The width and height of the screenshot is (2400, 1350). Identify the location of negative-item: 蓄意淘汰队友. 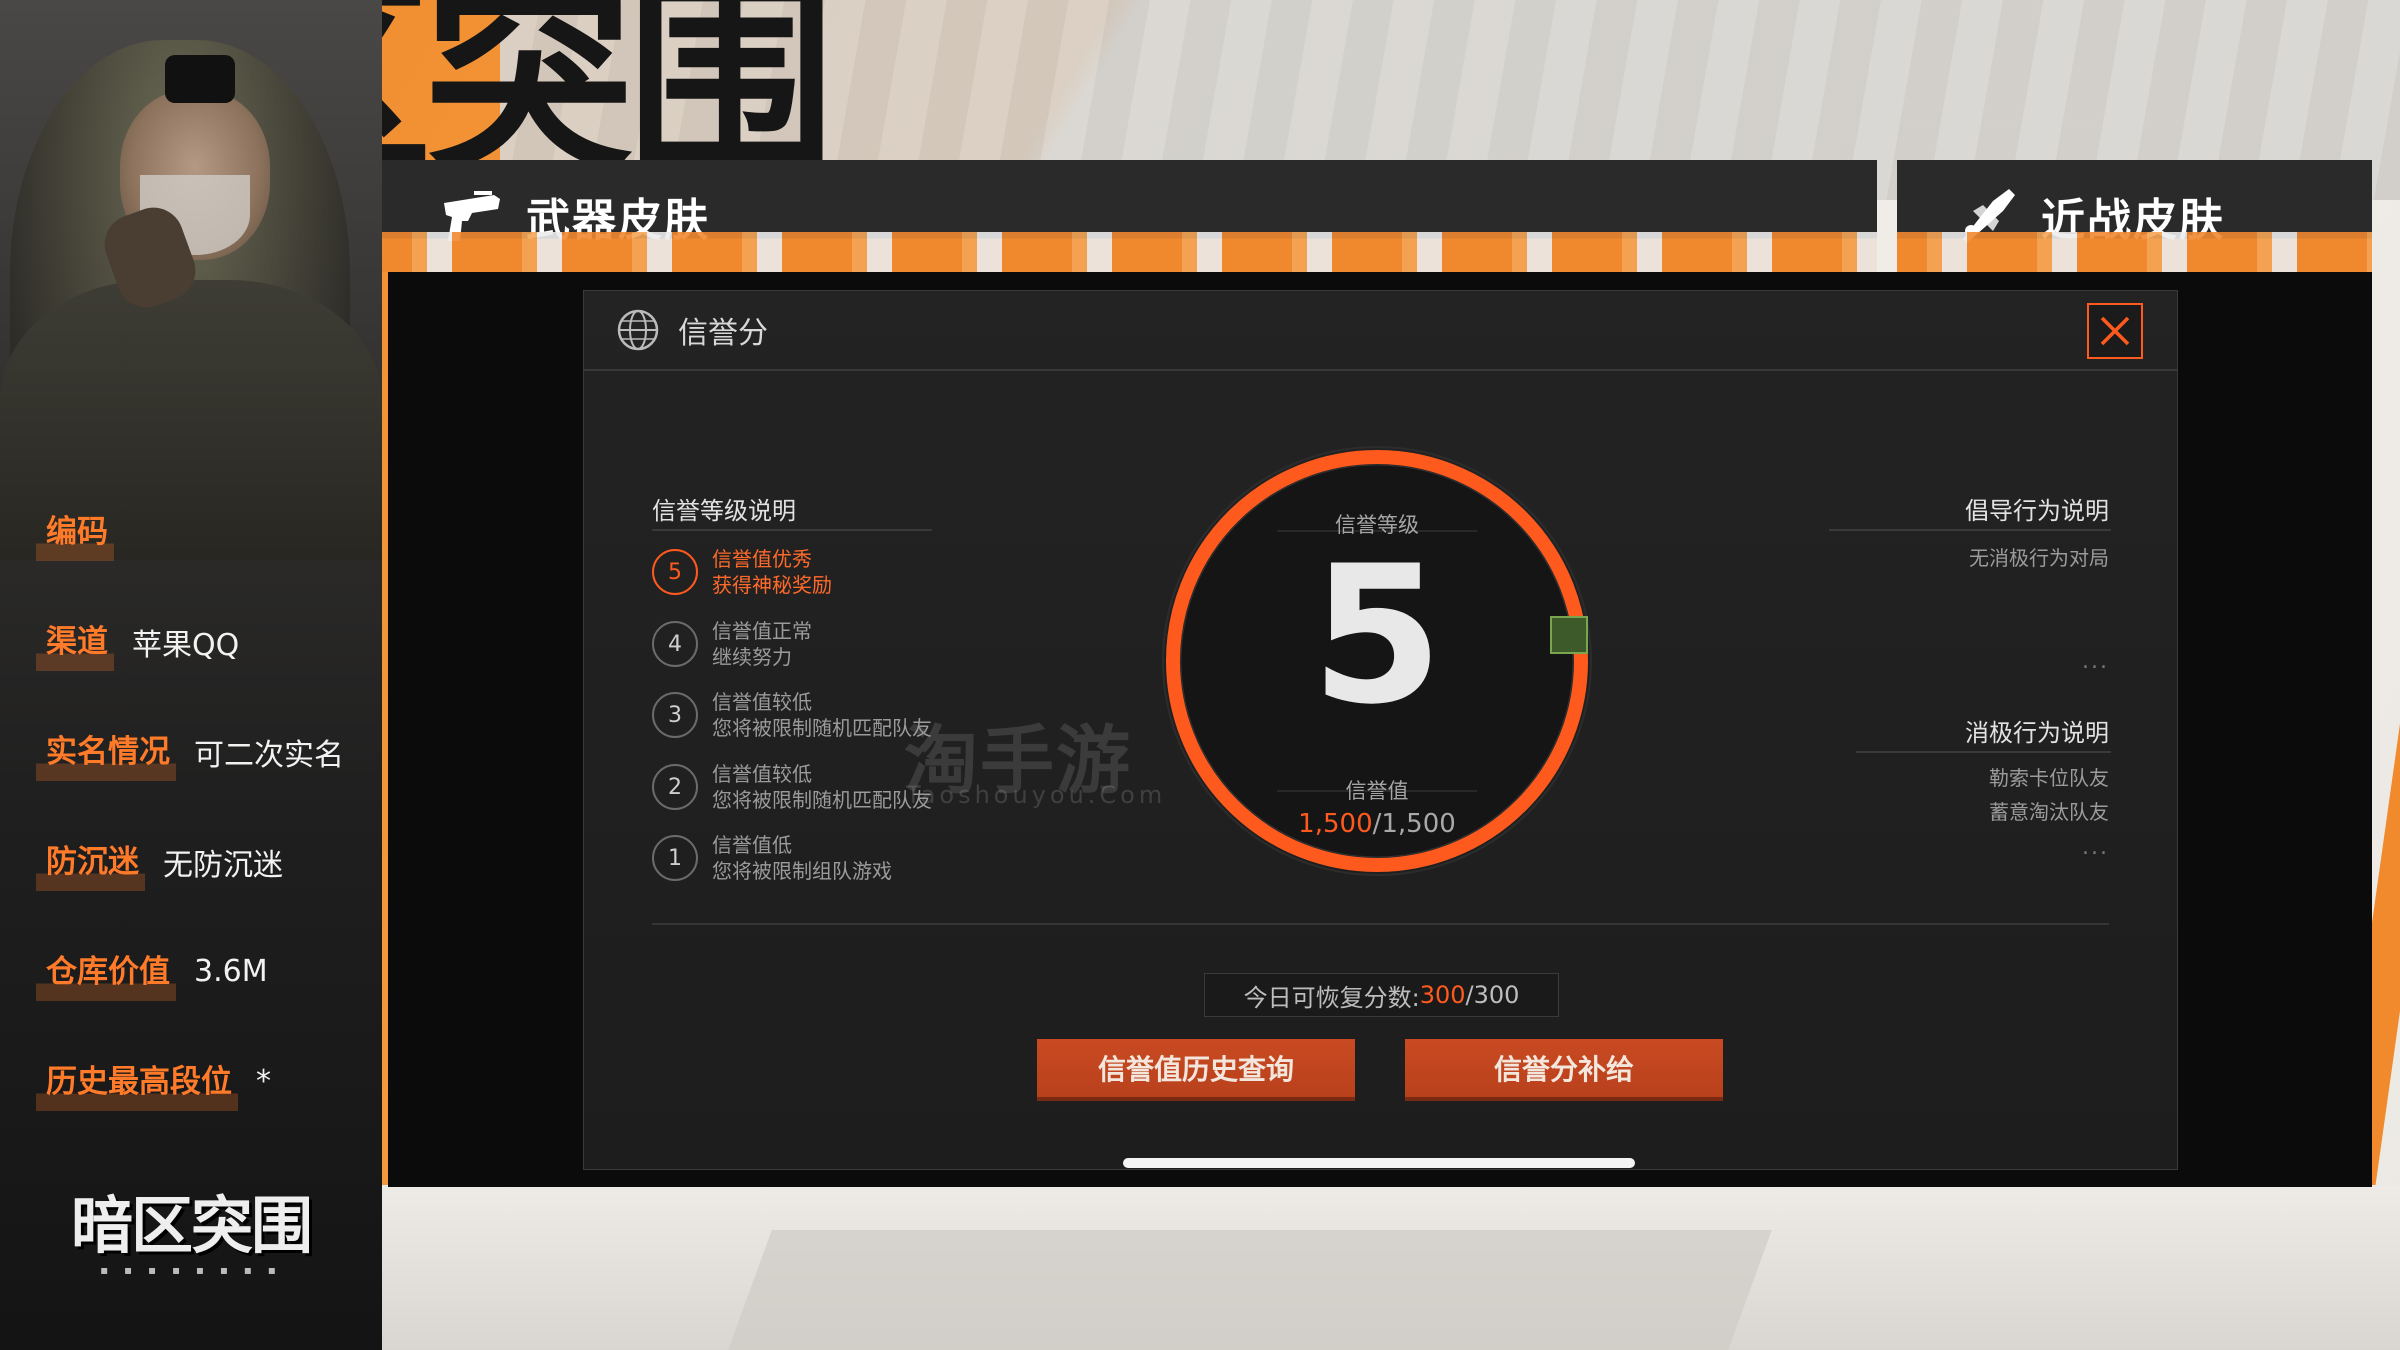
(2049, 812).